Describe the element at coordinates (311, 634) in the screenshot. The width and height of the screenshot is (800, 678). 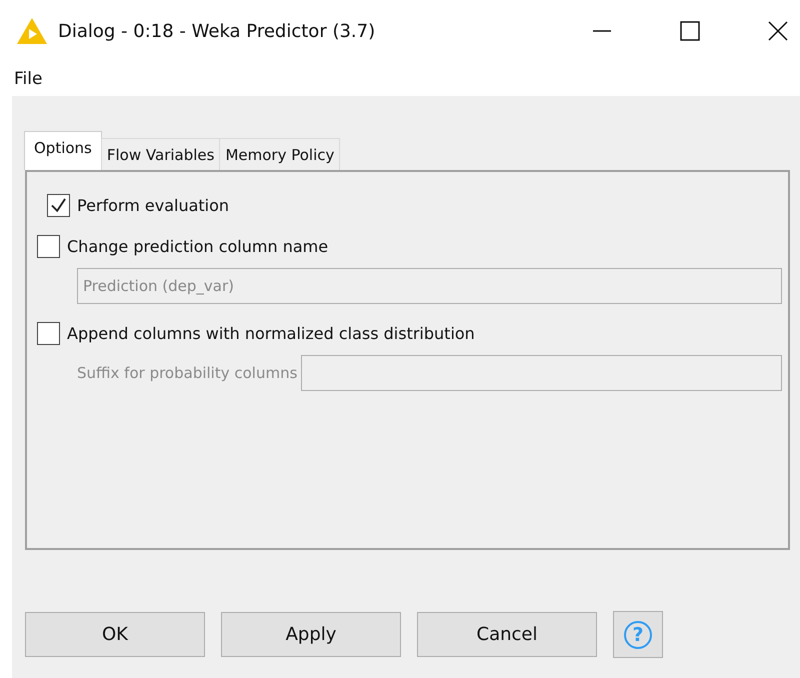
I see `dialog-button: Apply` at that location.